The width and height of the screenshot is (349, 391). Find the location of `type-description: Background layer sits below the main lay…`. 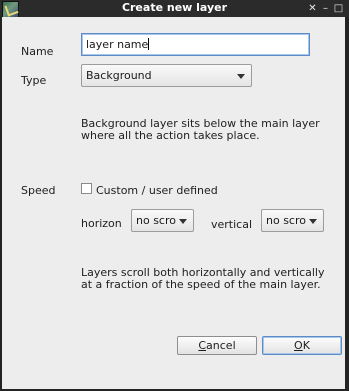

type-description: Background layer sits below the main lay… is located at coordinates (200, 130).